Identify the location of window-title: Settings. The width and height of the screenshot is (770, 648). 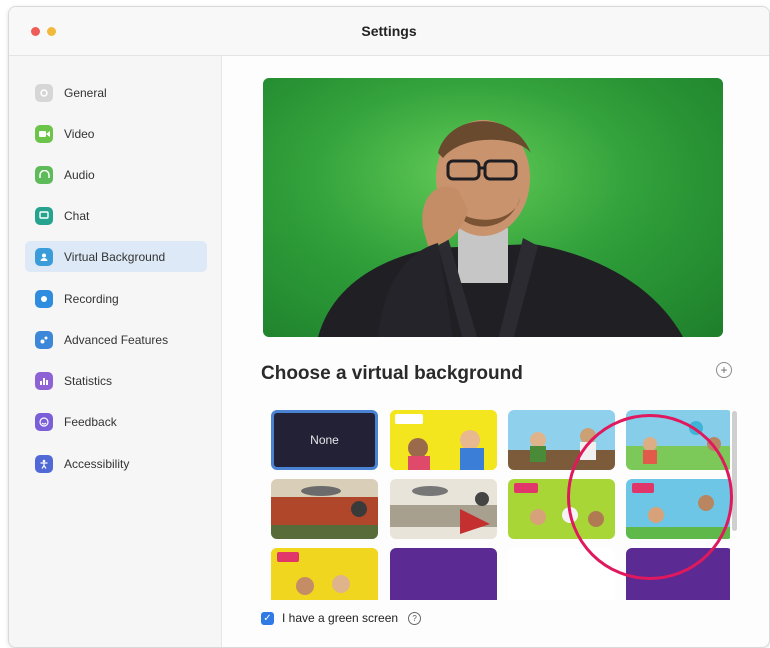
(389, 31).